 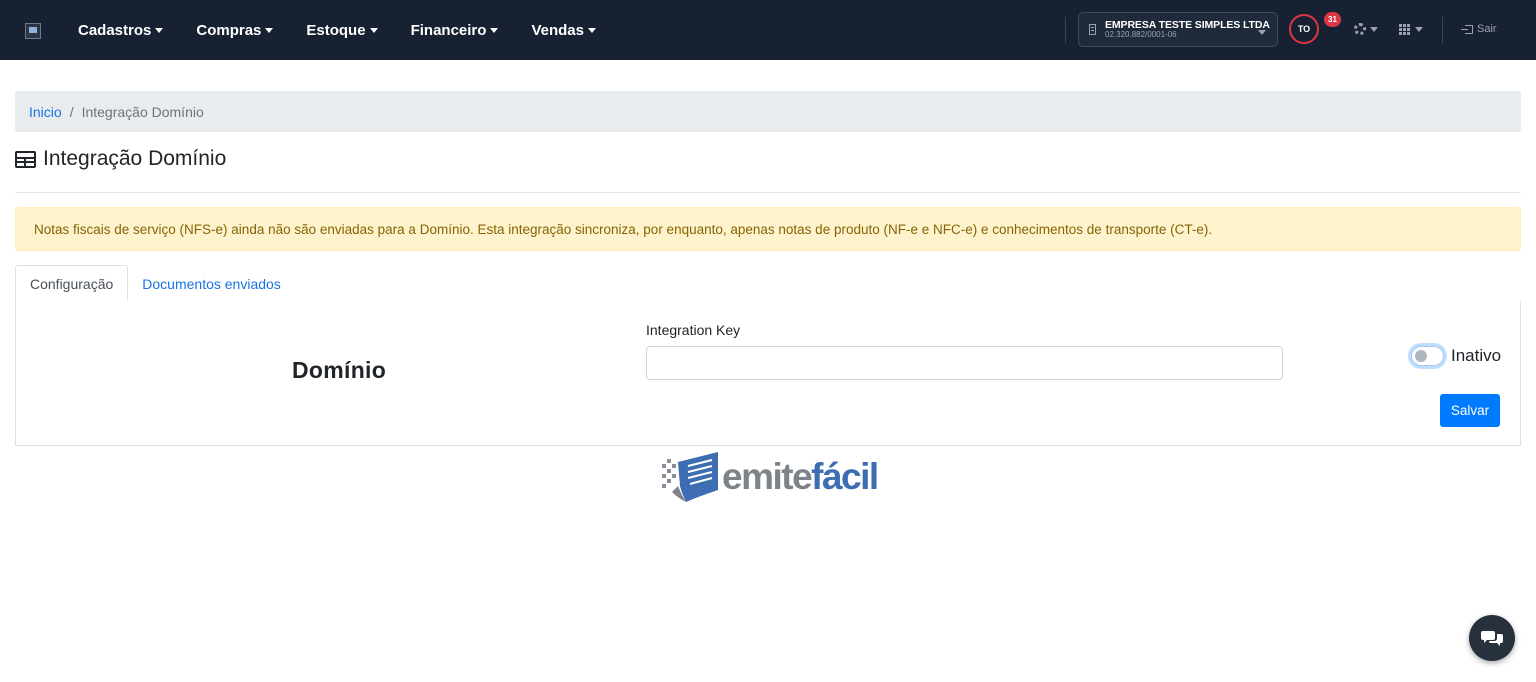 What do you see at coordinates (72, 283) in the screenshot?
I see `tab-configuracao: Configuração` at bounding box center [72, 283].